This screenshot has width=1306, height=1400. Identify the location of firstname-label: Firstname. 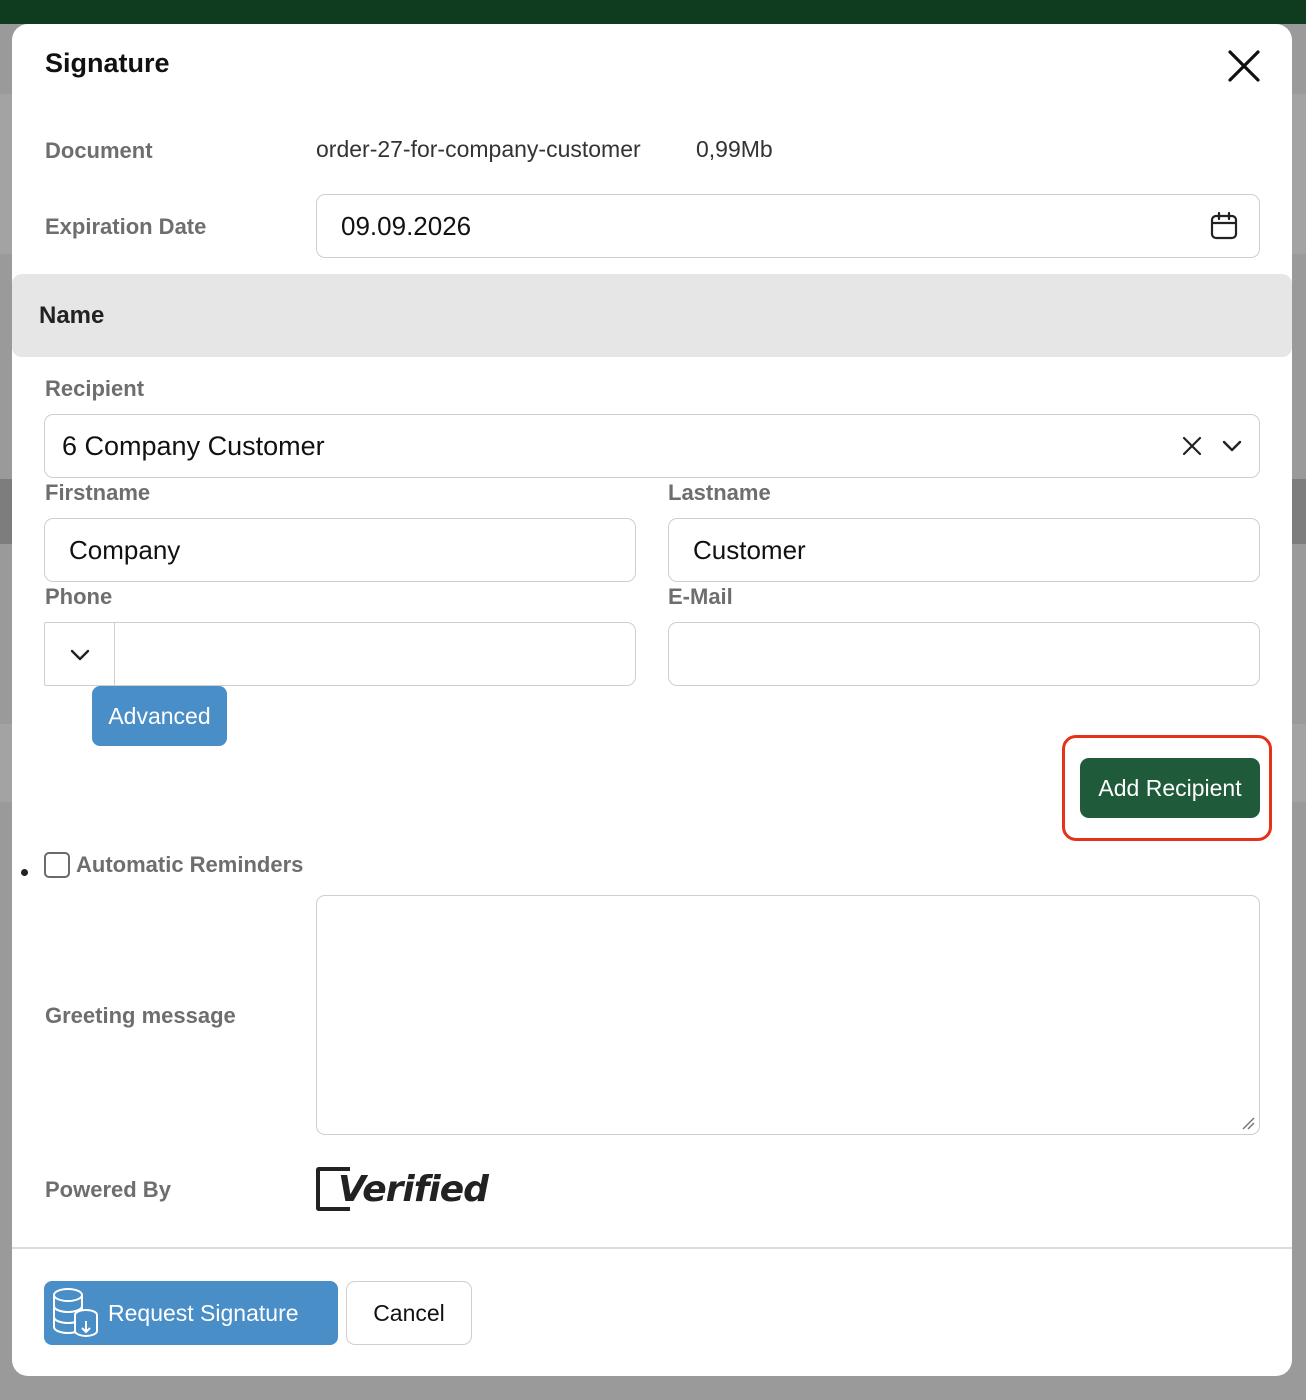
(98, 492).